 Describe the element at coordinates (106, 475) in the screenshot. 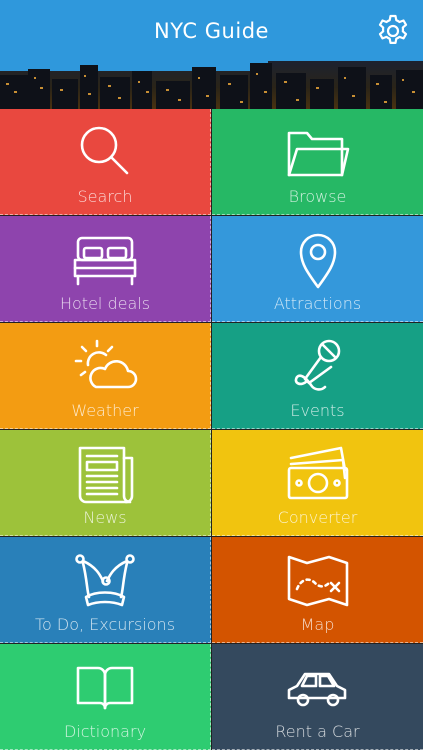

I see `newspaper-icon` at that location.